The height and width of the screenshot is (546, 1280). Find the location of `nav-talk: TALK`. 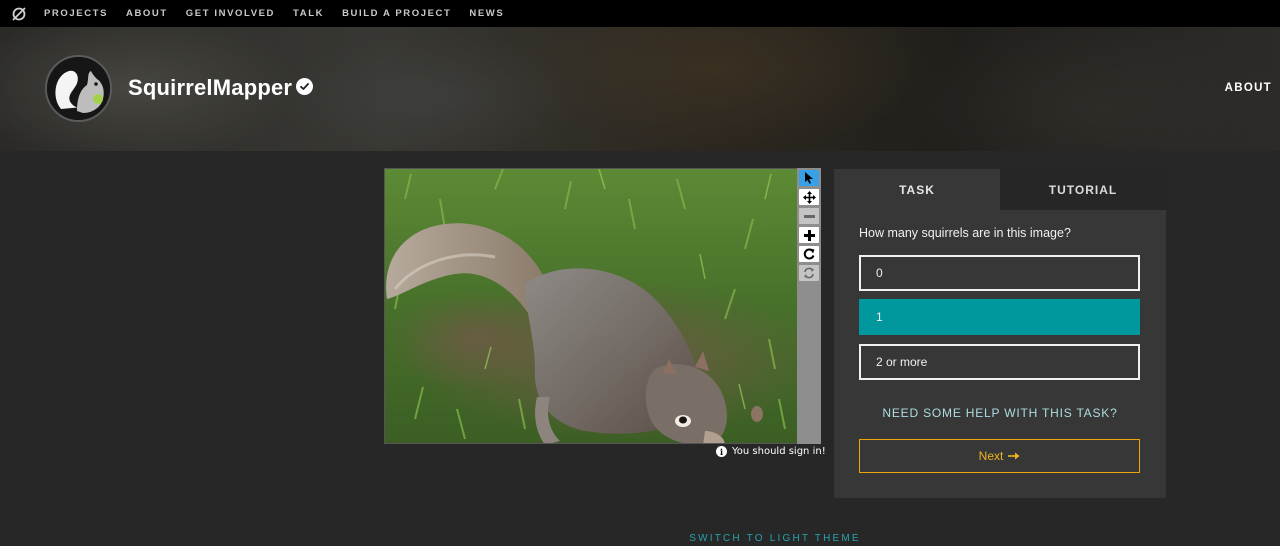

nav-talk: TALK is located at coordinates (308, 13).